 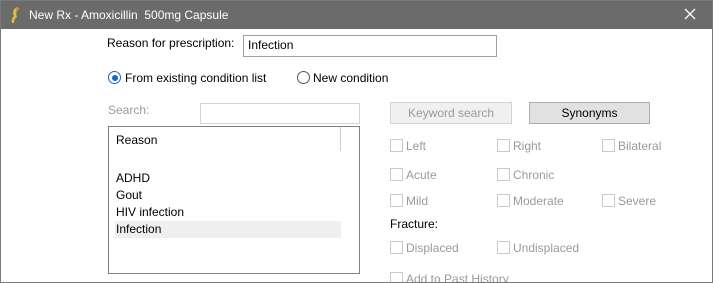 What do you see at coordinates (196, 78) in the screenshot?
I see `existing-condition-label: From existing condition list` at bounding box center [196, 78].